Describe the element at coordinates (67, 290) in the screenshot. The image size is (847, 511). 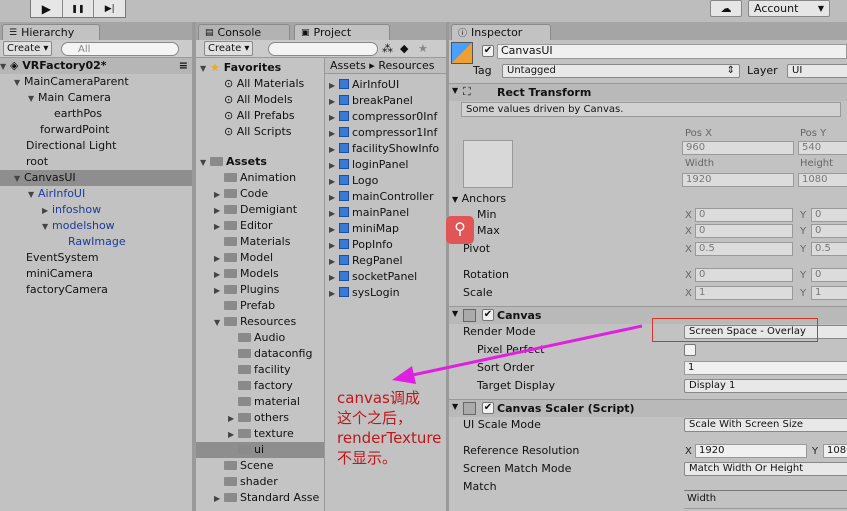
I see `list-item: factoryCamera` at that location.